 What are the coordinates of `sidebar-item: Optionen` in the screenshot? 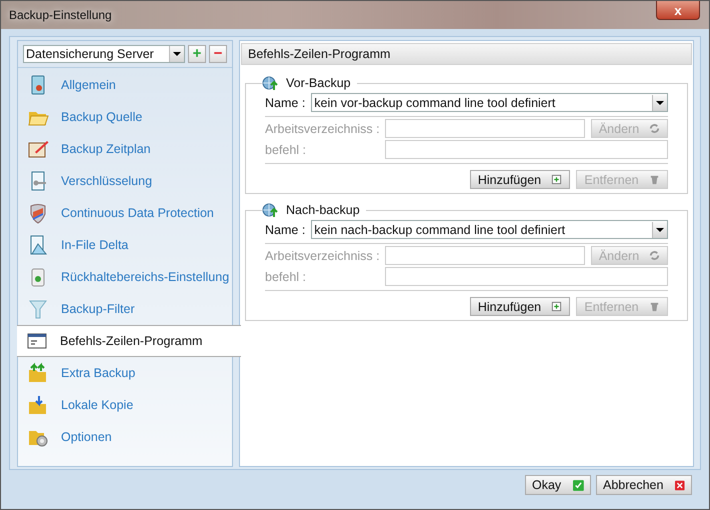 It's located at (125, 437).